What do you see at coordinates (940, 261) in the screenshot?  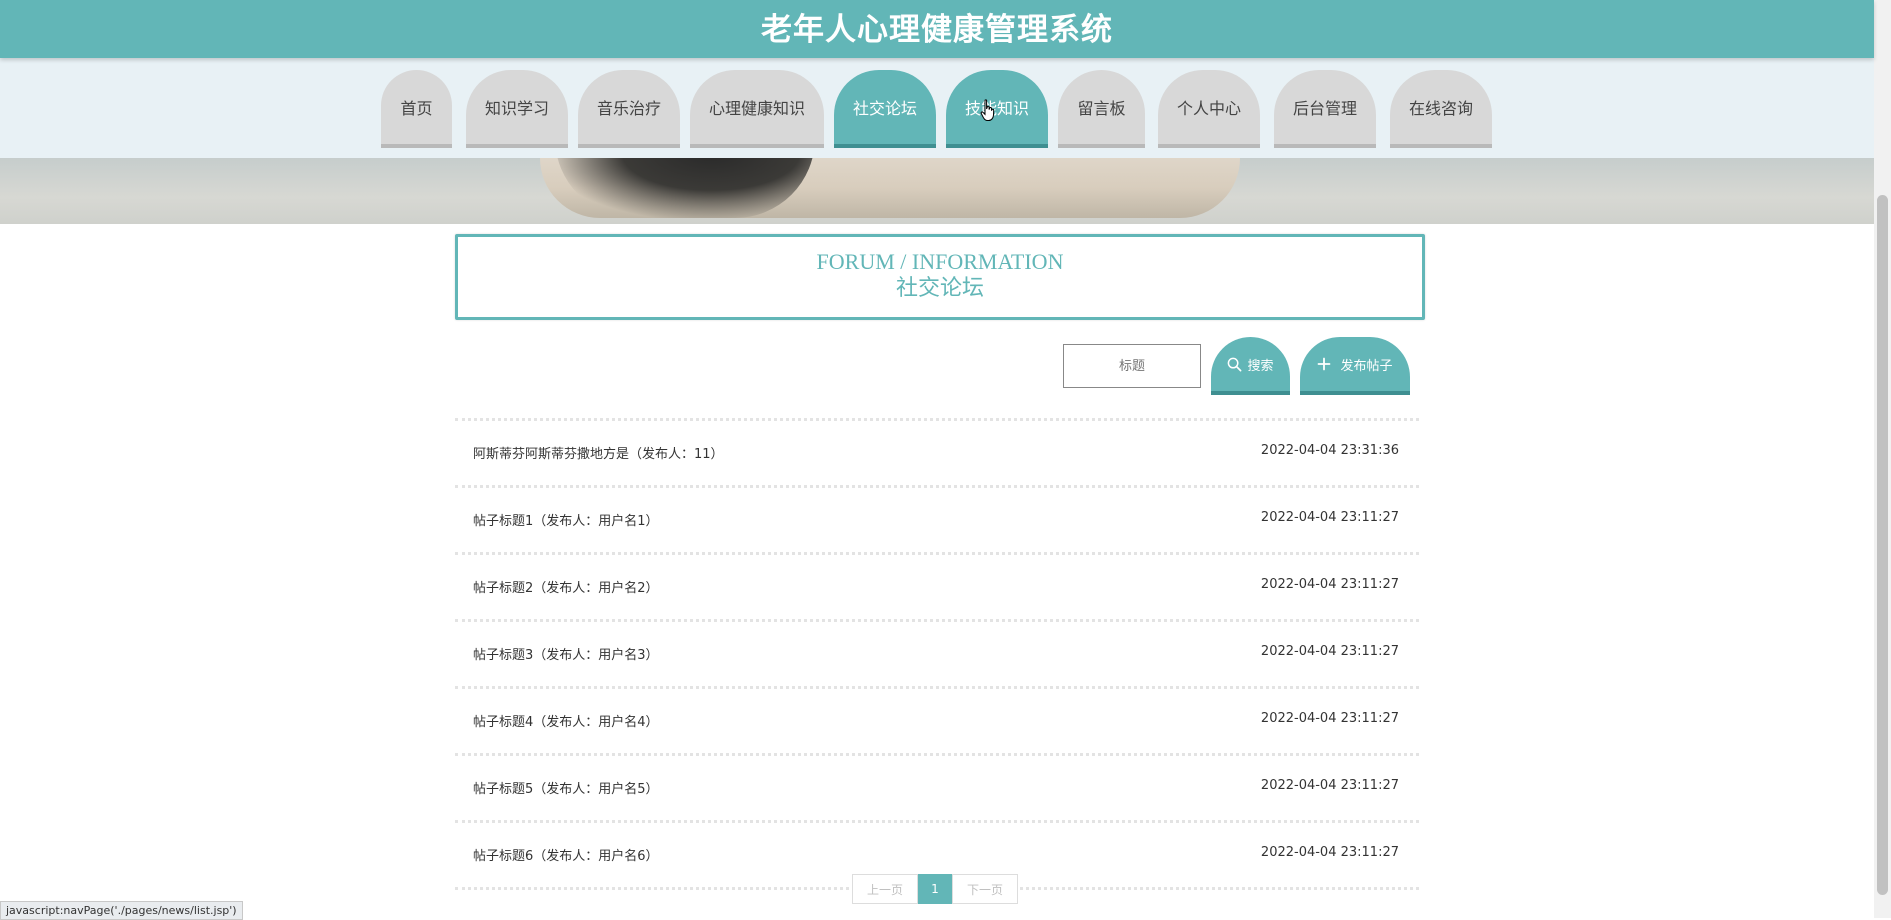 I see `section-title-en: FORUM / INFORMATION` at bounding box center [940, 261].